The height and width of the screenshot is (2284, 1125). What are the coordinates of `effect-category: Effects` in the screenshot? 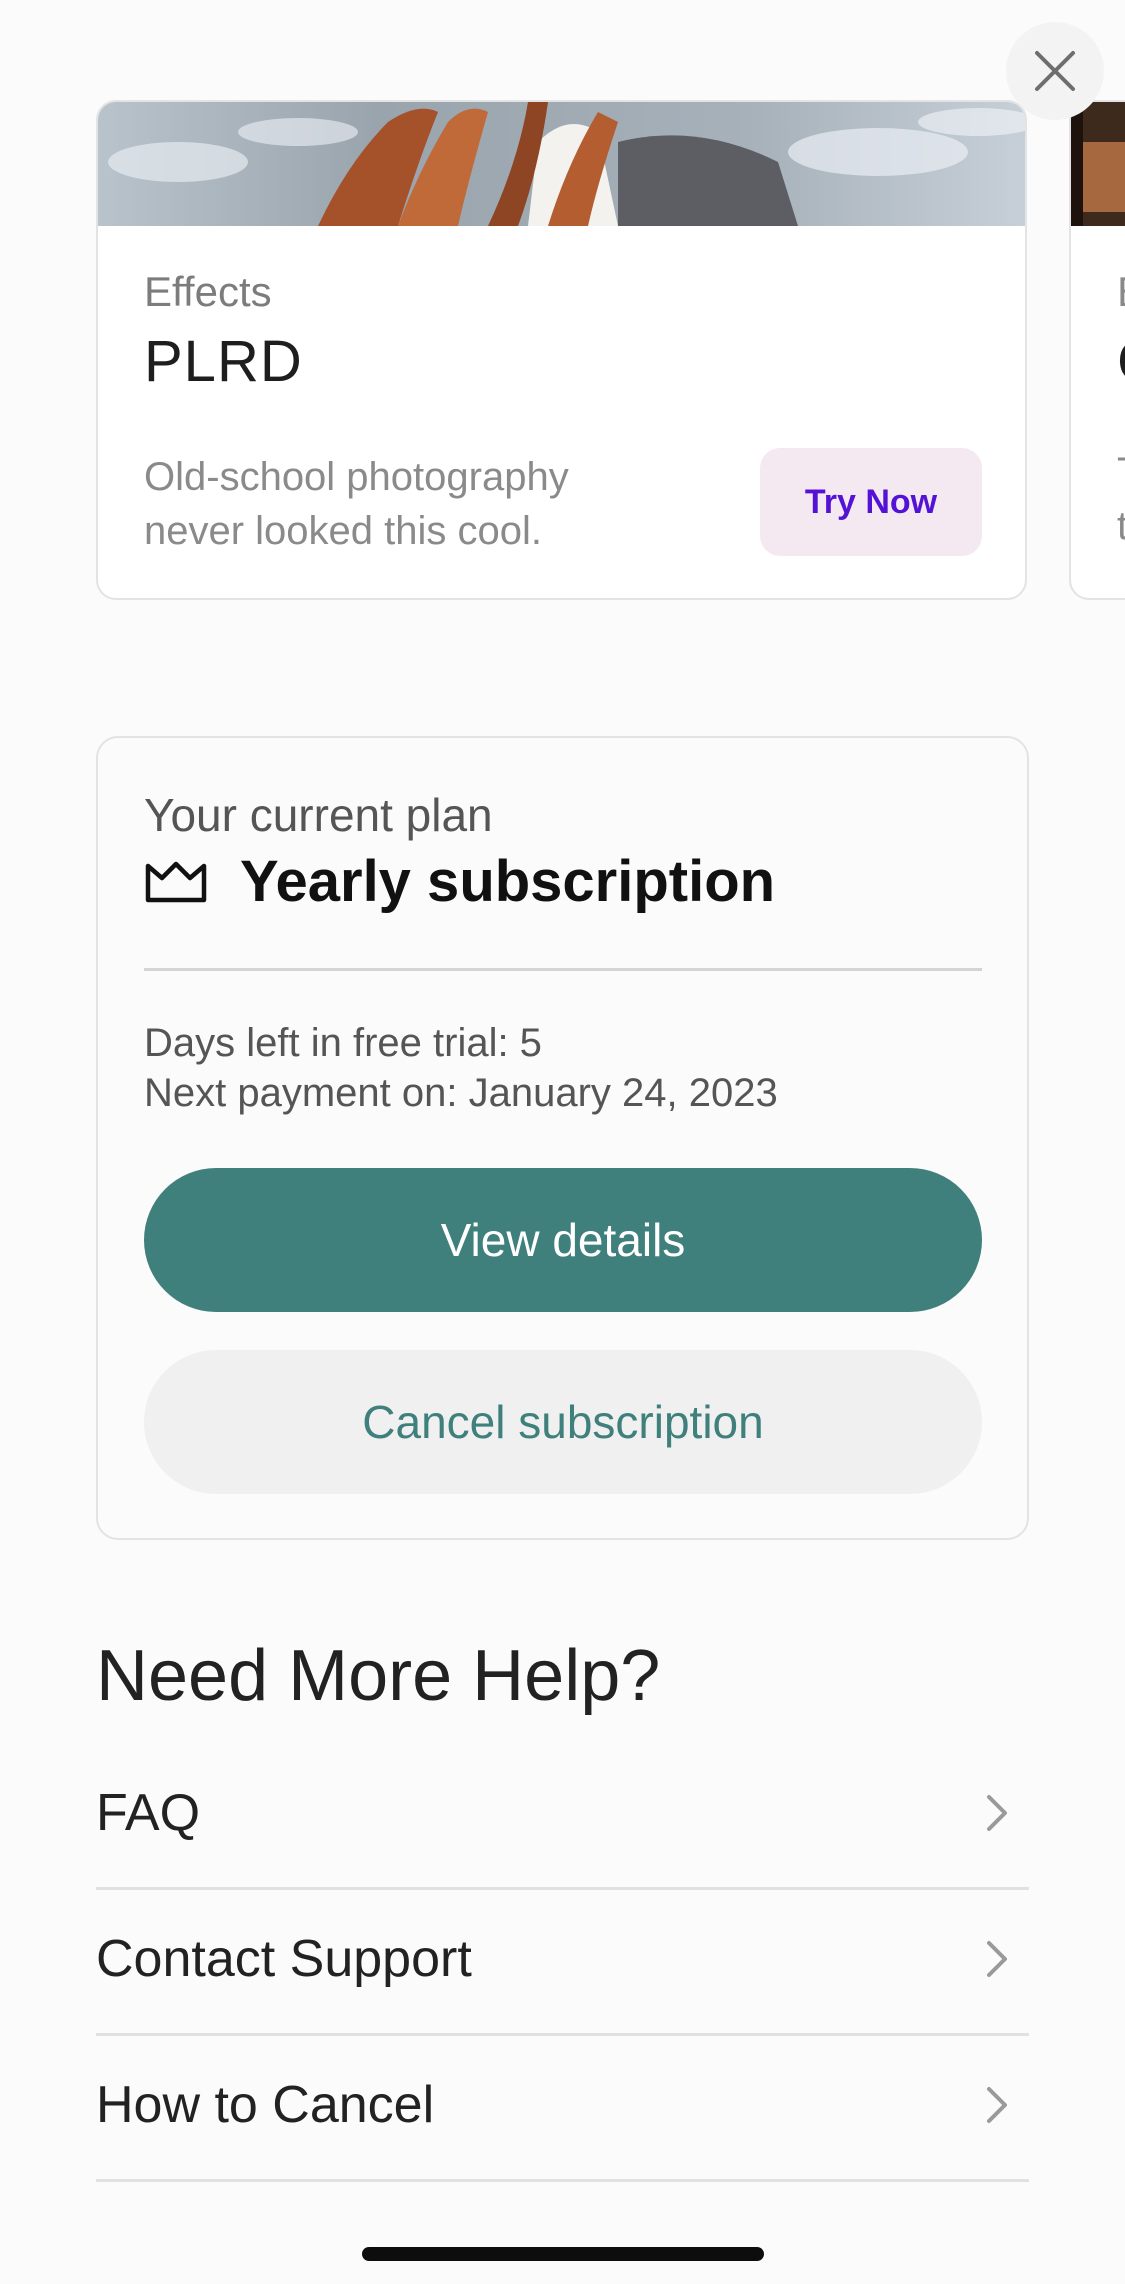 It's located at (208, 291).